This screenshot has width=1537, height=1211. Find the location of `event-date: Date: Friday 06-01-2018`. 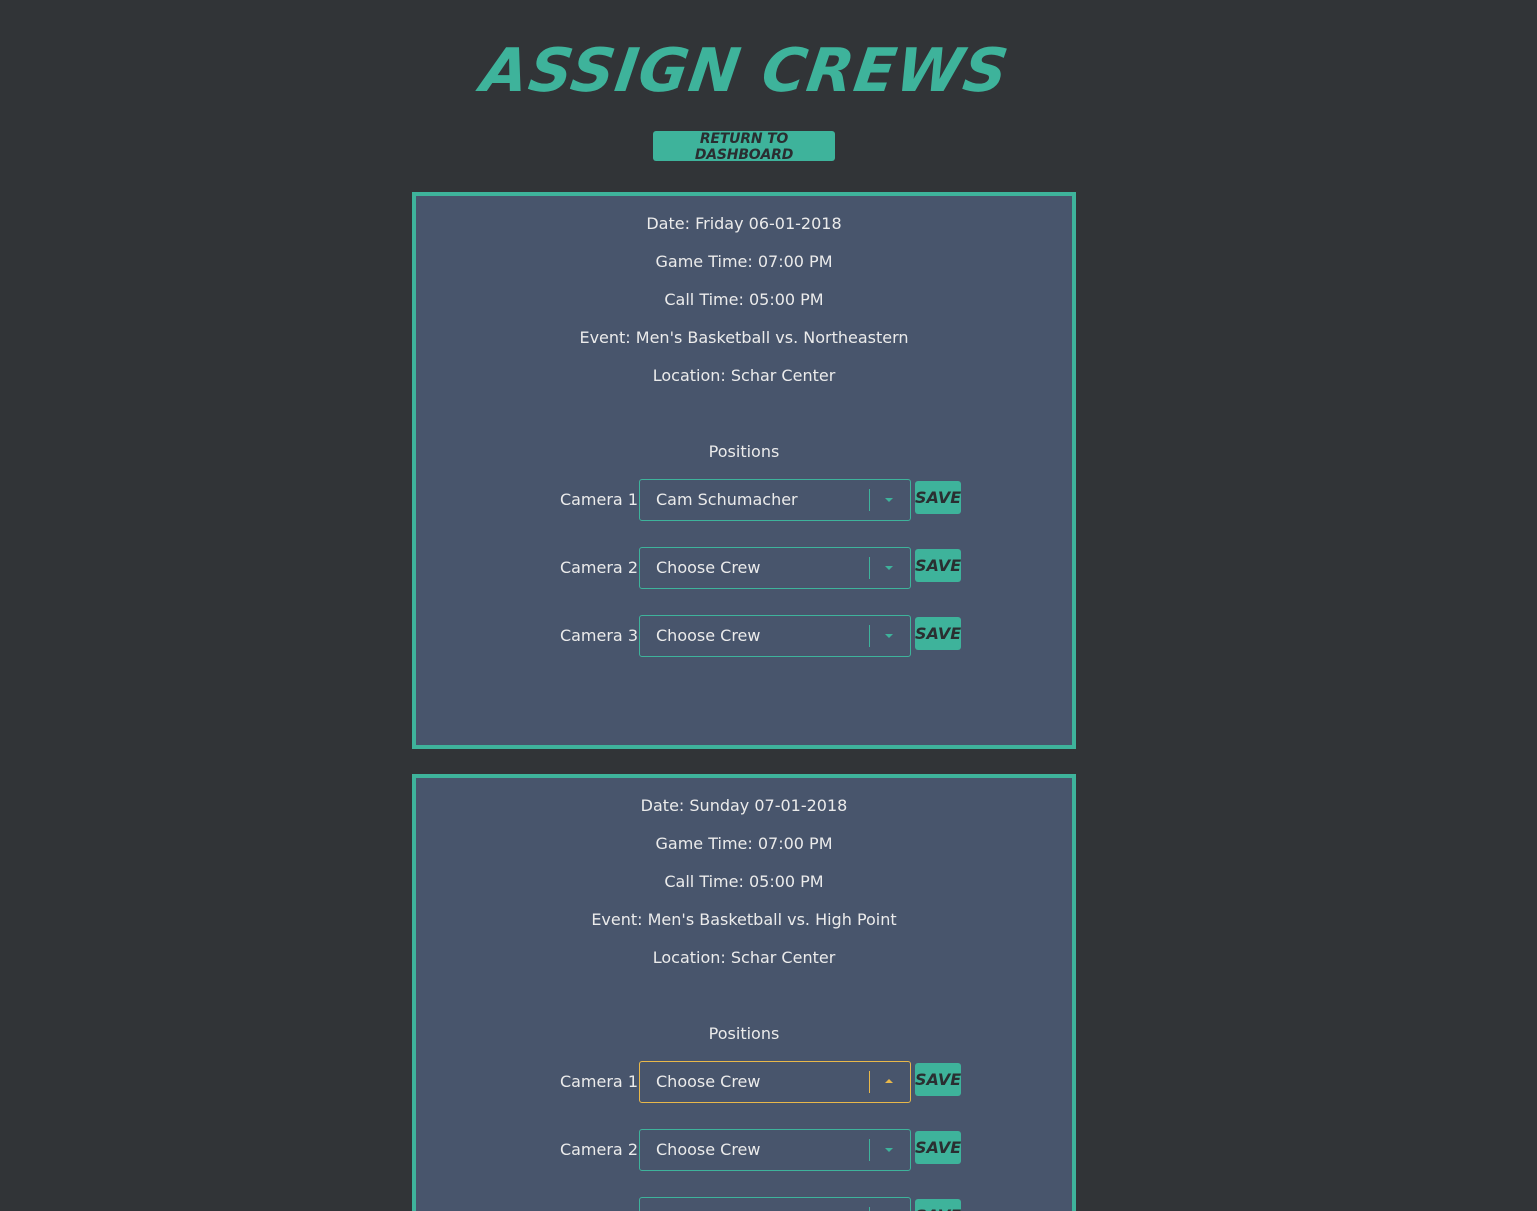

event-date: Date: Friday 06-01-2018 is located at coordinates (744, 223).